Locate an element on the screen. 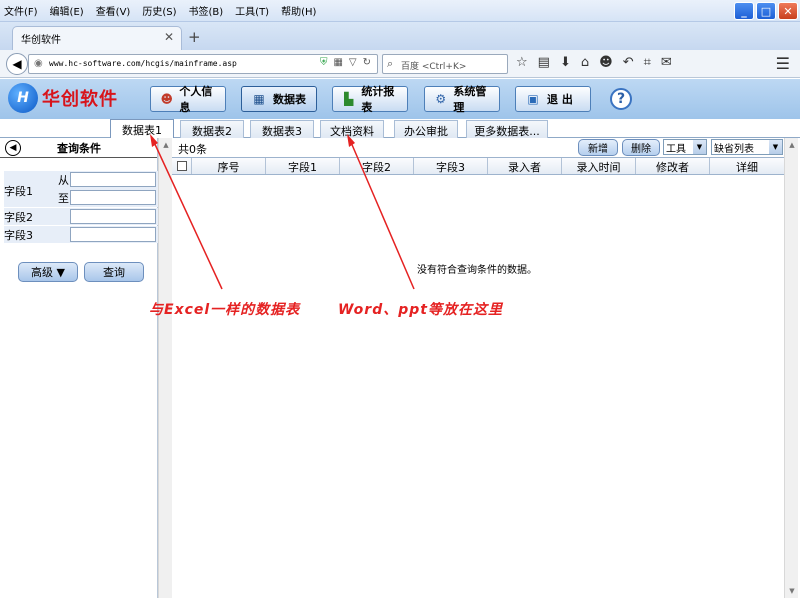 This screenshot has height=600, width=800. col-header-creator: 录入者 is located at coordinates (525, 166).